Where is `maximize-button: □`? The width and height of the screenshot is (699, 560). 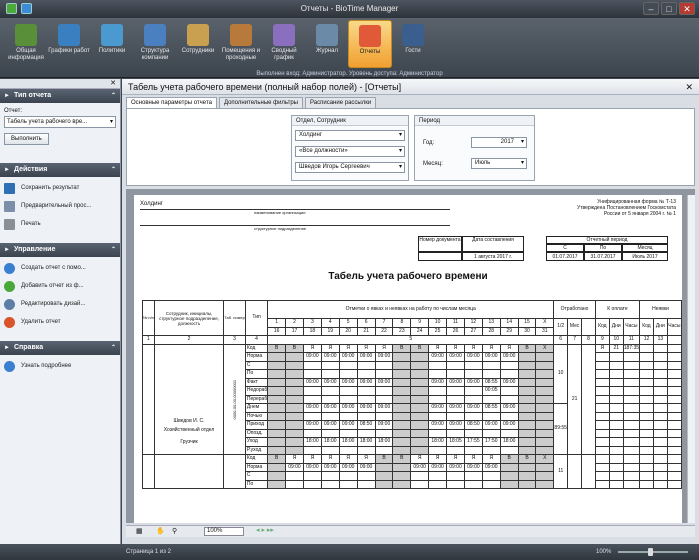
maximize-button: □ is located at coordinates (669, 8).